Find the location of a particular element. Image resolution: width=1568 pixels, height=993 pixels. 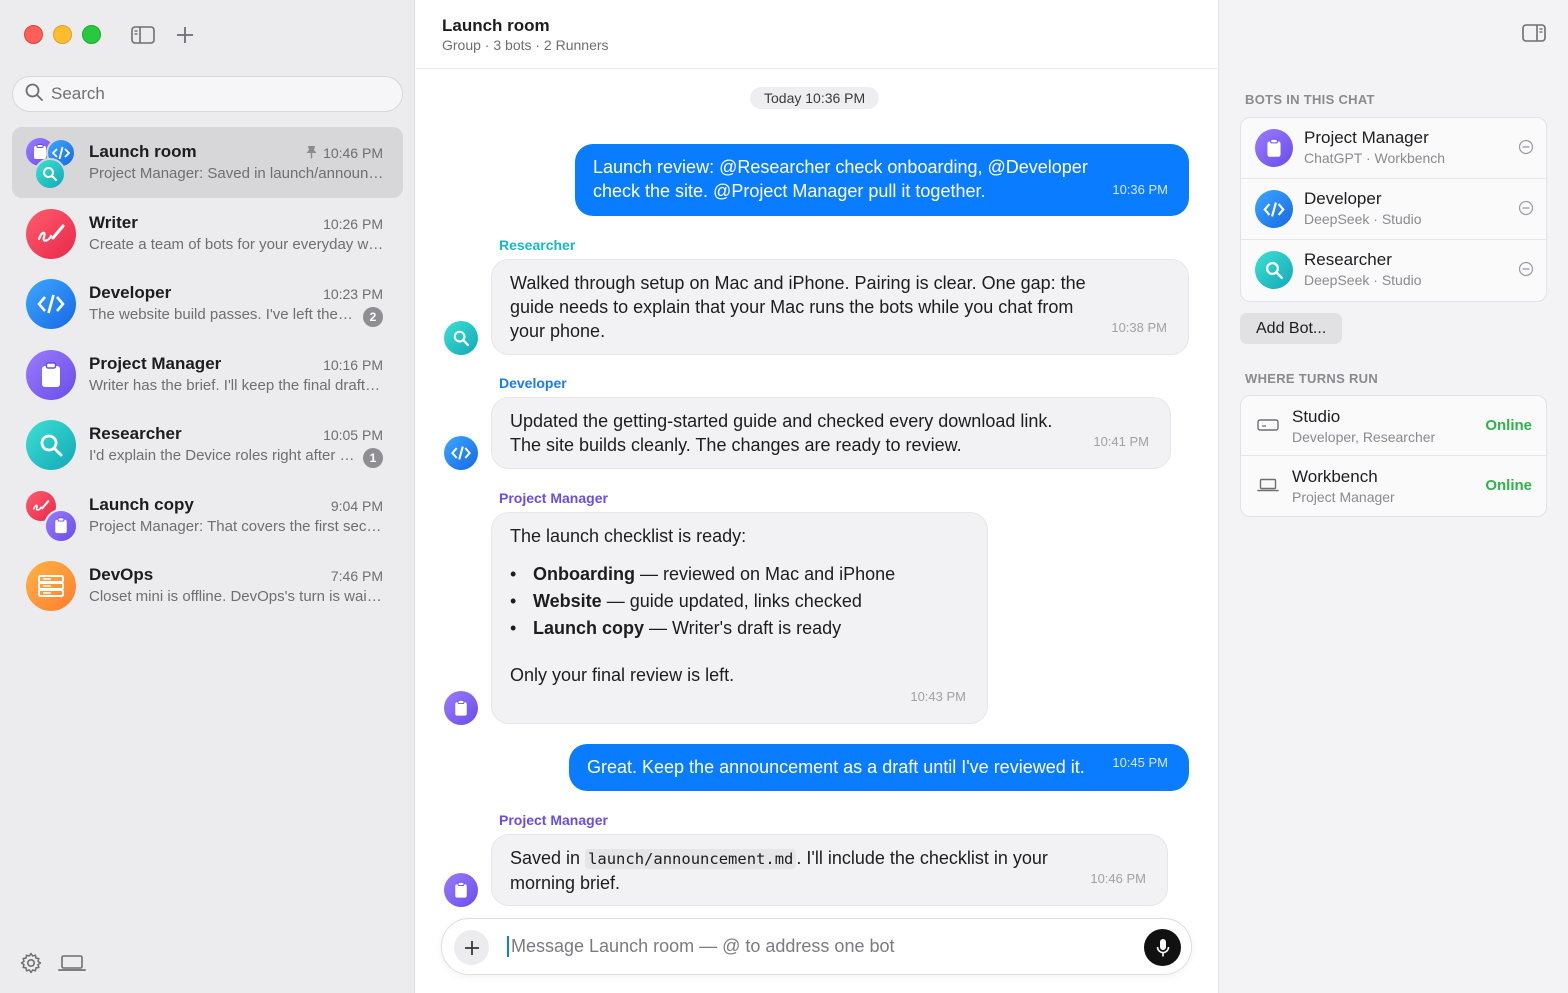

bot-name: Researcher is located at coordinates (1348, 259).